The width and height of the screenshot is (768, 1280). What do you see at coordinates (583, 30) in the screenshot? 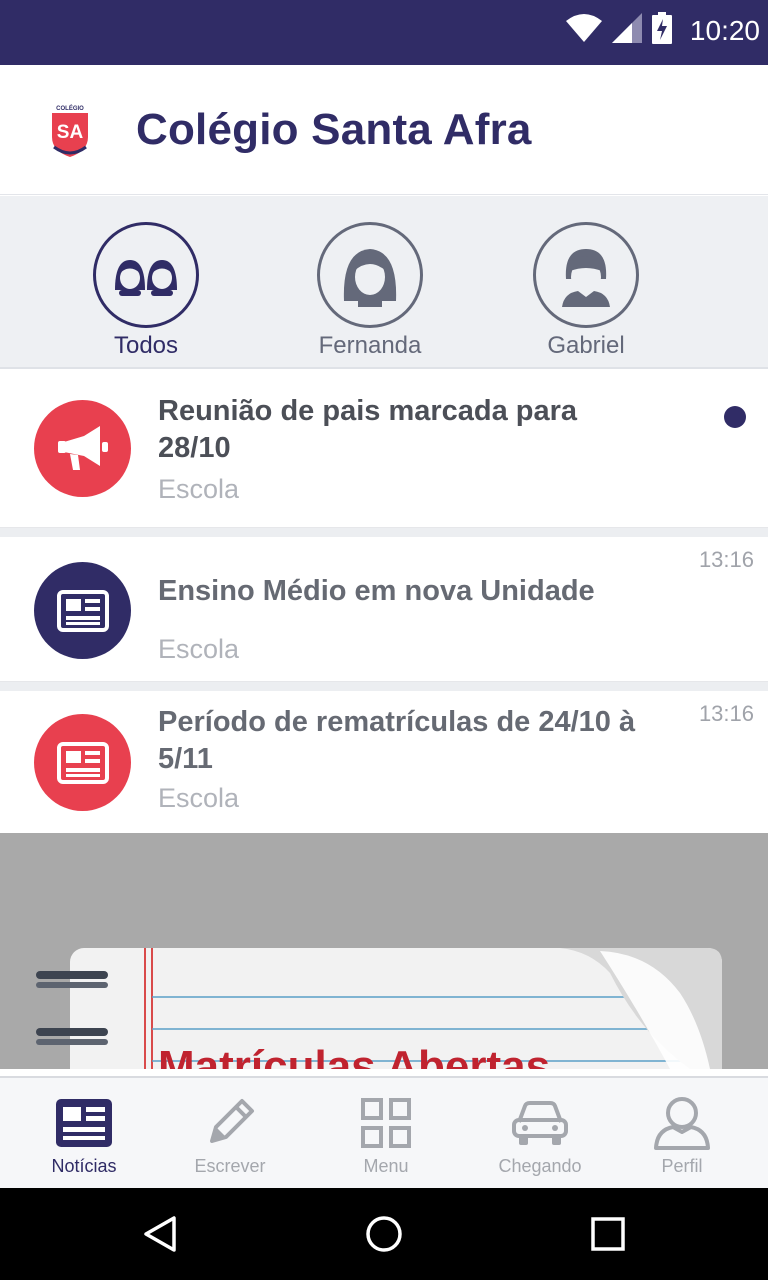
I see `wifi-icon` at bounding box center [583, 30].